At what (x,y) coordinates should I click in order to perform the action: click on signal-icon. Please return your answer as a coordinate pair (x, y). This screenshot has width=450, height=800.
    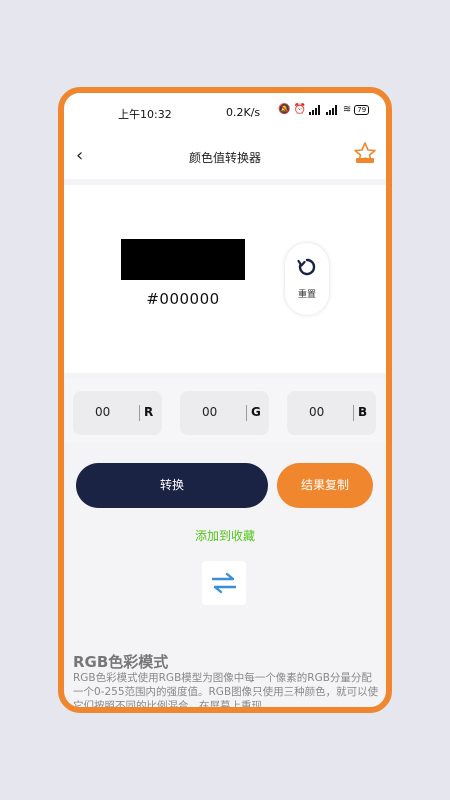
    Looking at the image, I should click on (315, 109).